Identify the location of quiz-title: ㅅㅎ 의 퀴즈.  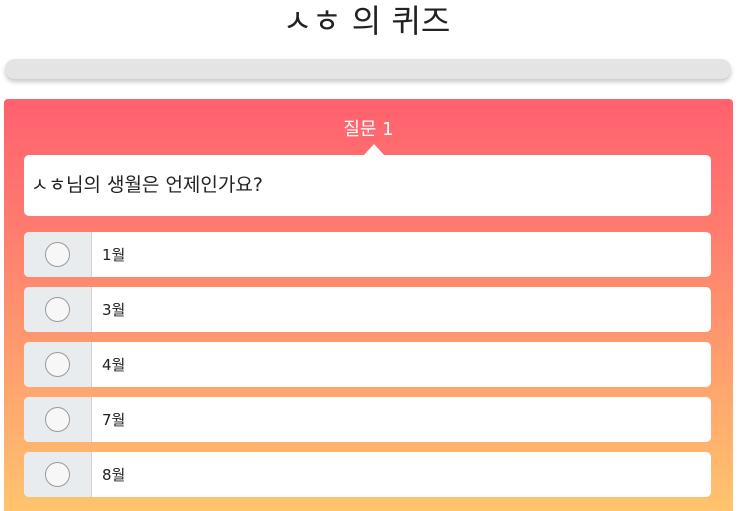
(366, 21).